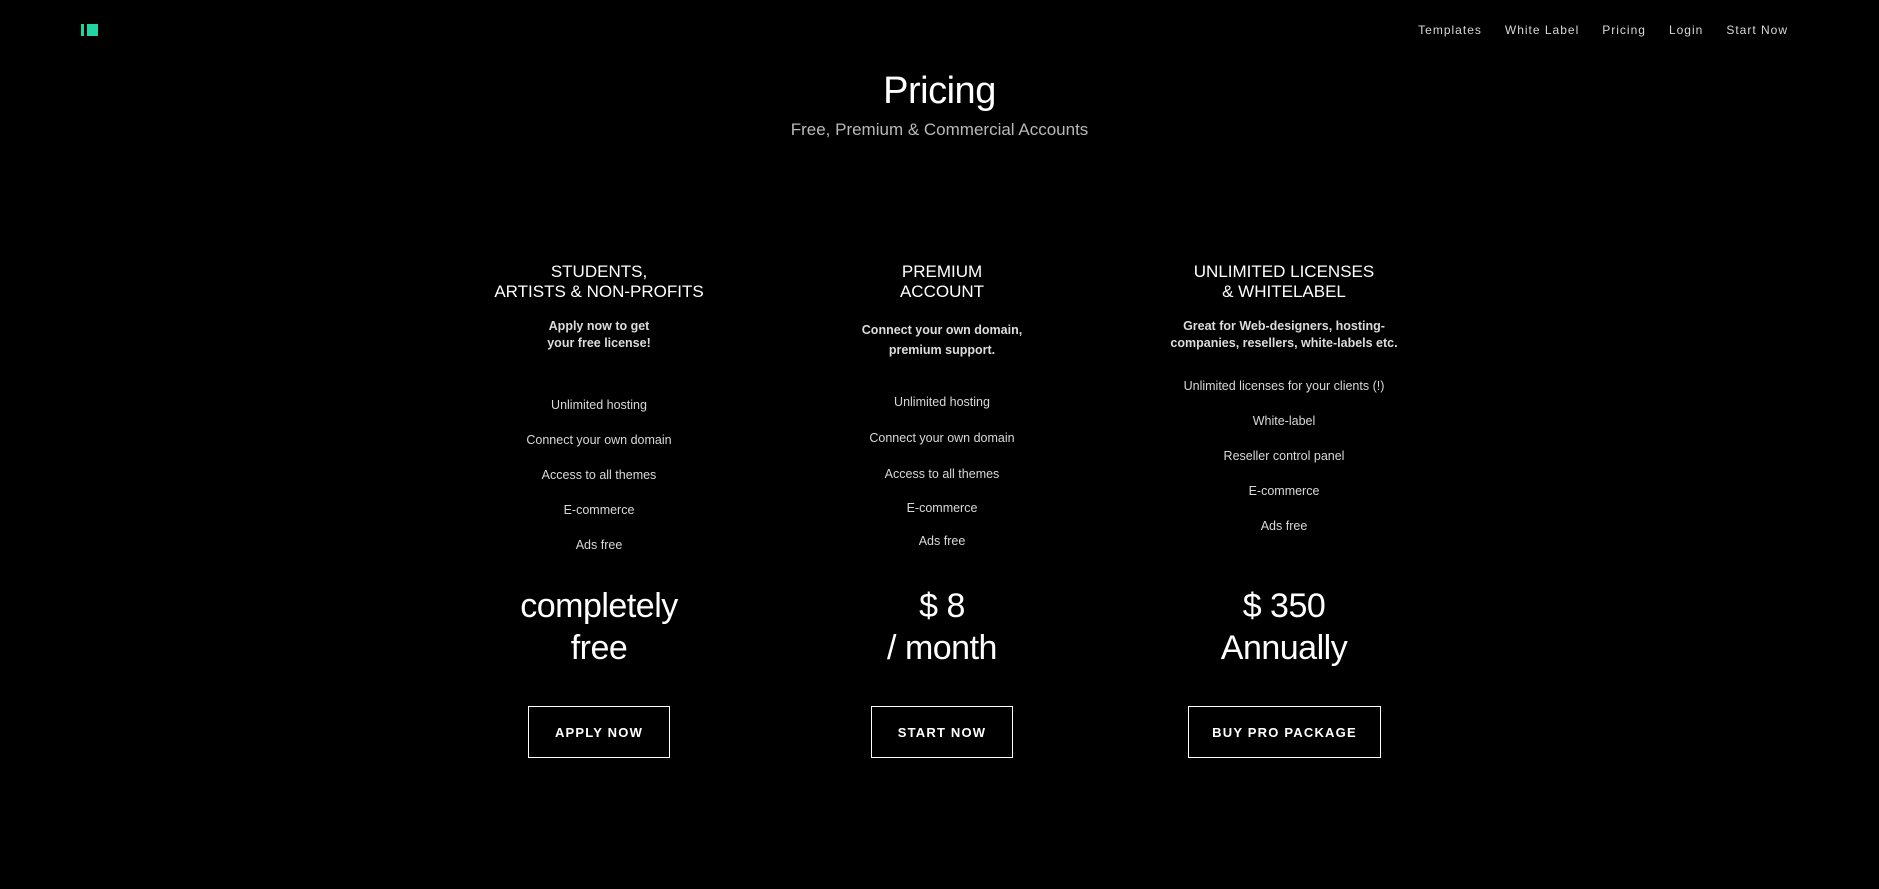 The width and height of the screenshot is (1879, 889). I want to click on price-line-1: $ 8, so click(942, 606).